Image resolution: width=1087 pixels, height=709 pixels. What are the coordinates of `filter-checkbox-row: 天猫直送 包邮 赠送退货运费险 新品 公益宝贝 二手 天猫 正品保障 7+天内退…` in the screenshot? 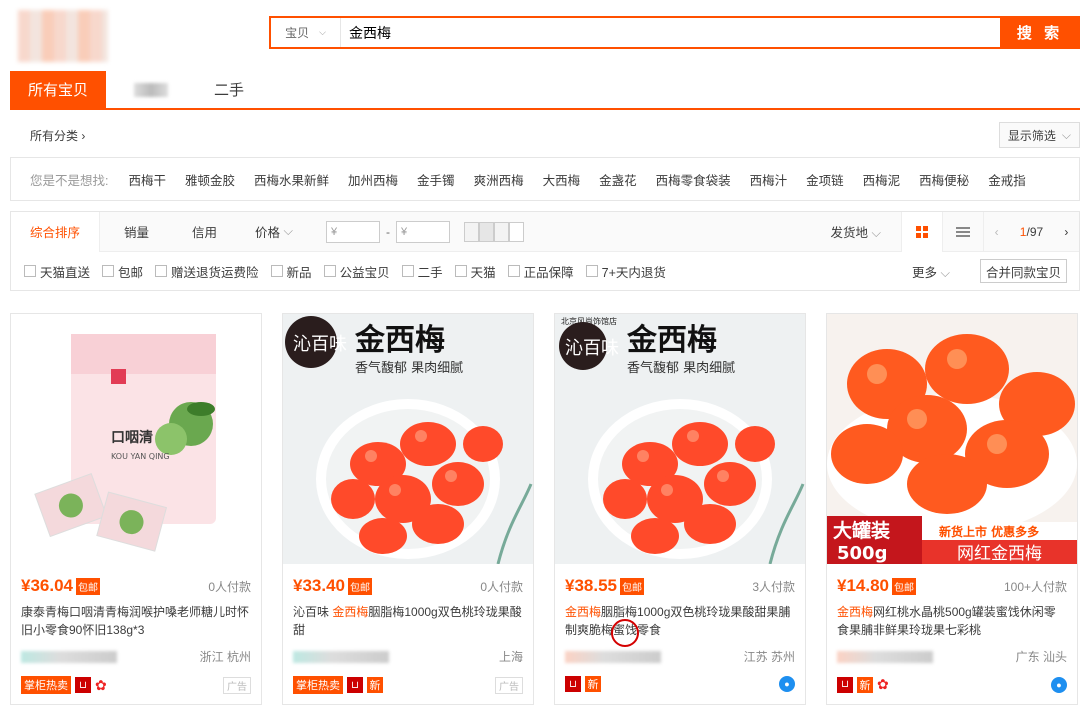 It's located at (545, 271).